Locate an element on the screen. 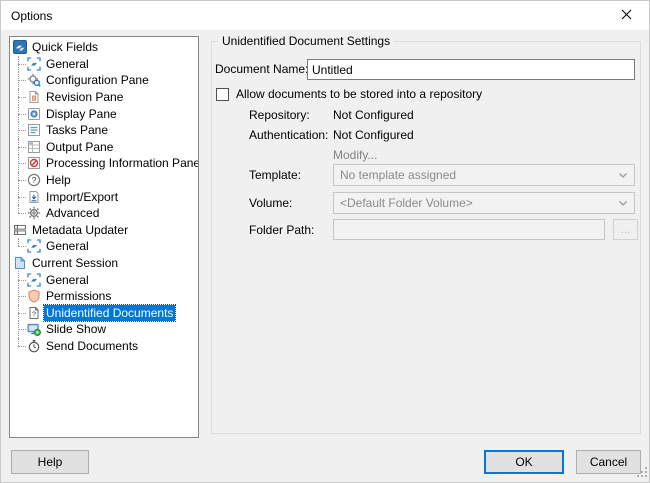 The width and height of the screenshot is (650, 483). volume-dropdown: <Default Folder Volume> is located at coordinates (484, 203).